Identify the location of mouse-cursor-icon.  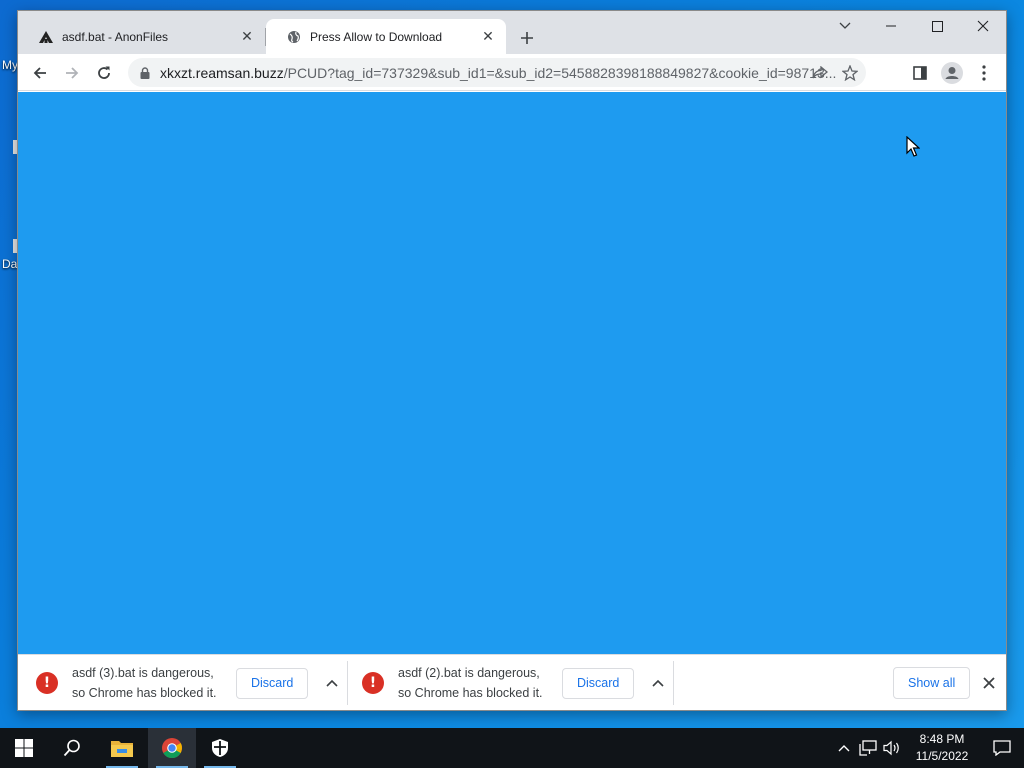
(913, 149).